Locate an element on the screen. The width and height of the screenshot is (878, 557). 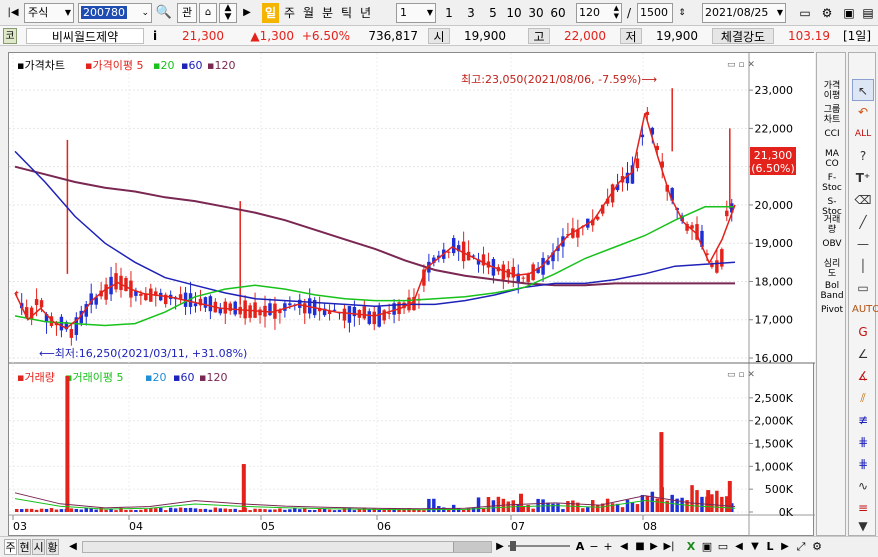
vertical-line-icon: │ is located at coordinates (863, 266).